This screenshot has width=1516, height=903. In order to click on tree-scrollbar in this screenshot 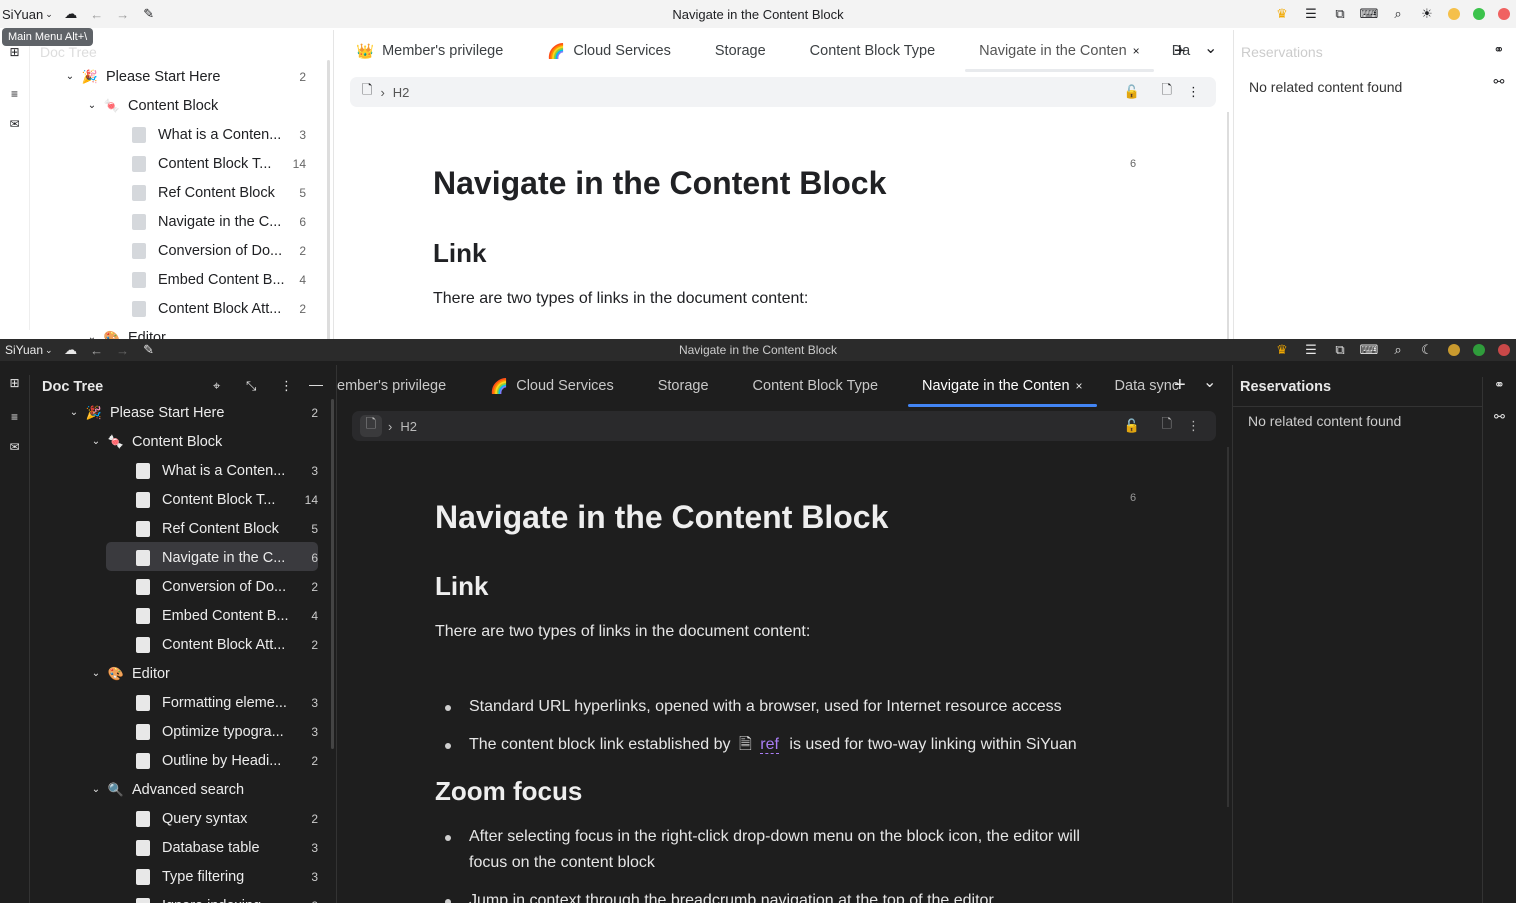, I will do `click(328, 199)`.